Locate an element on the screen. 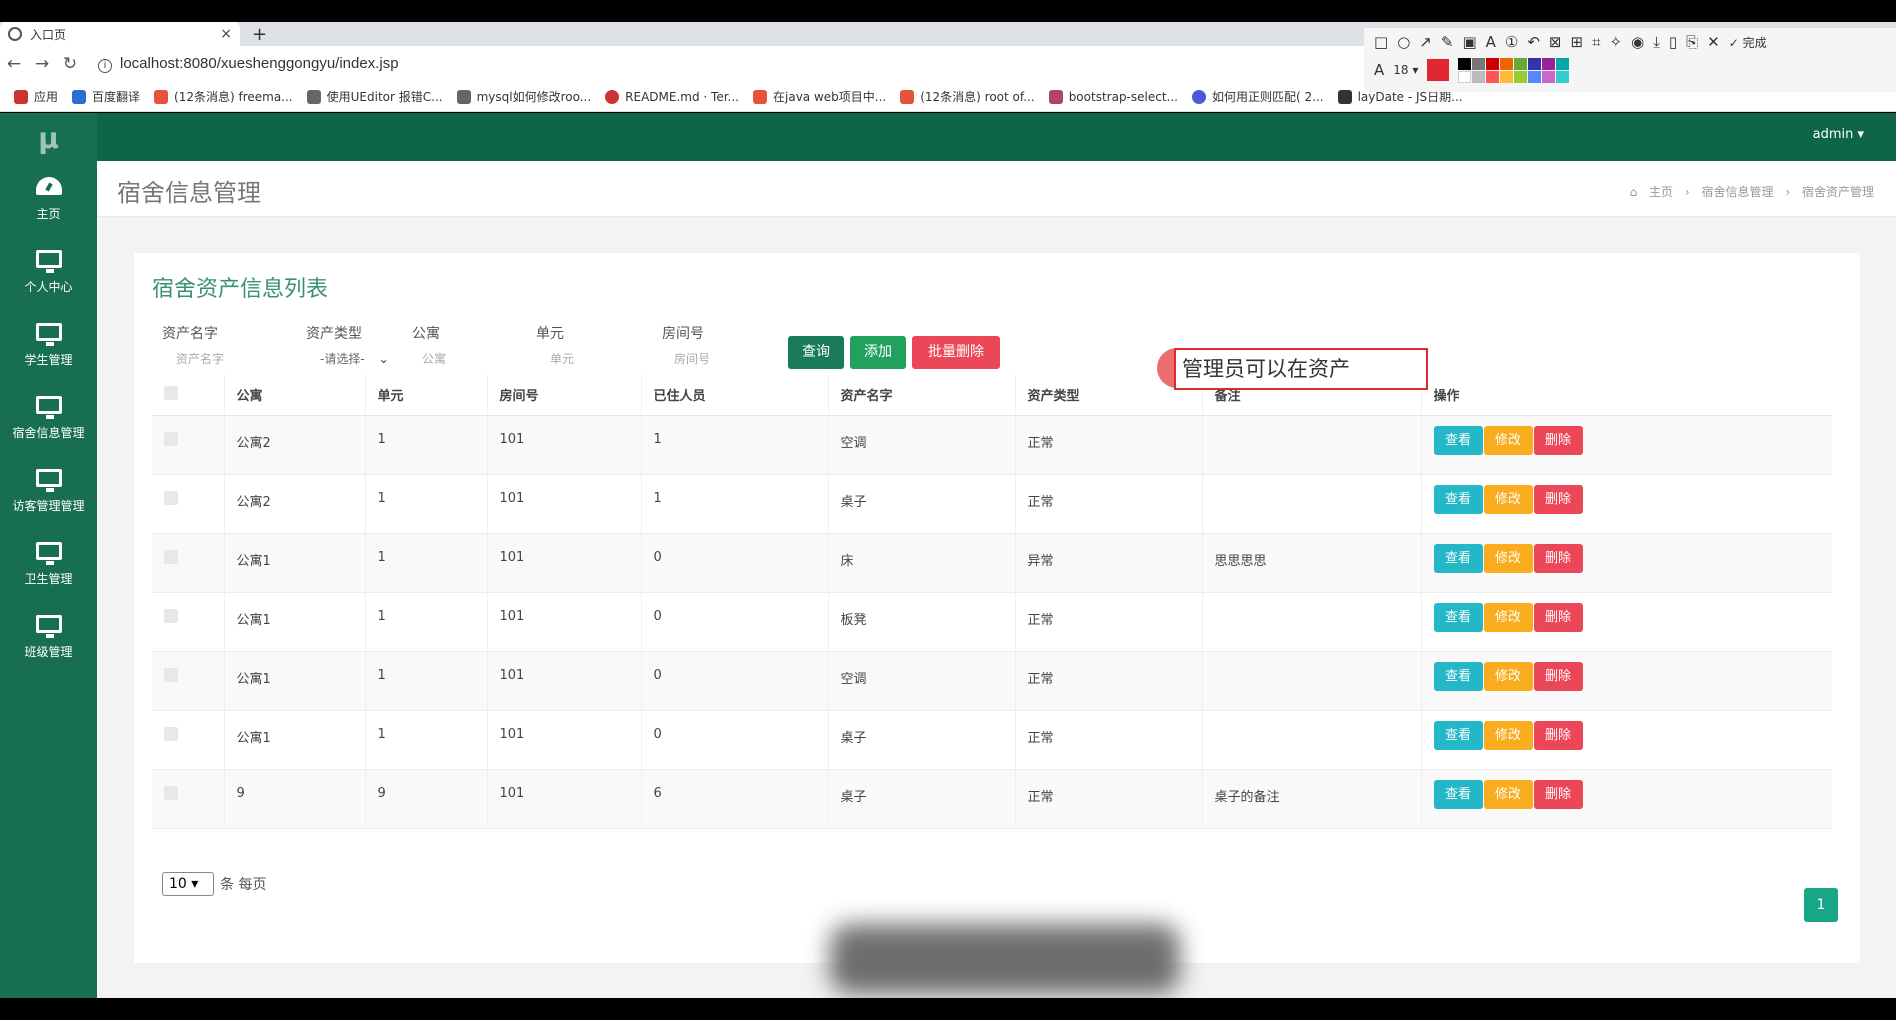  bookmark-item: 应用 is located at coordinates (36, 96).